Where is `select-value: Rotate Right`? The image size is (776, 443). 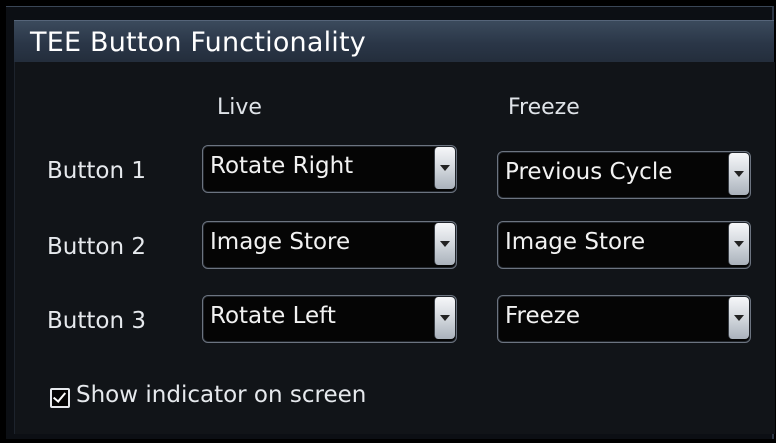
select-value: Rotate Right is located at coordinates (282, 166).